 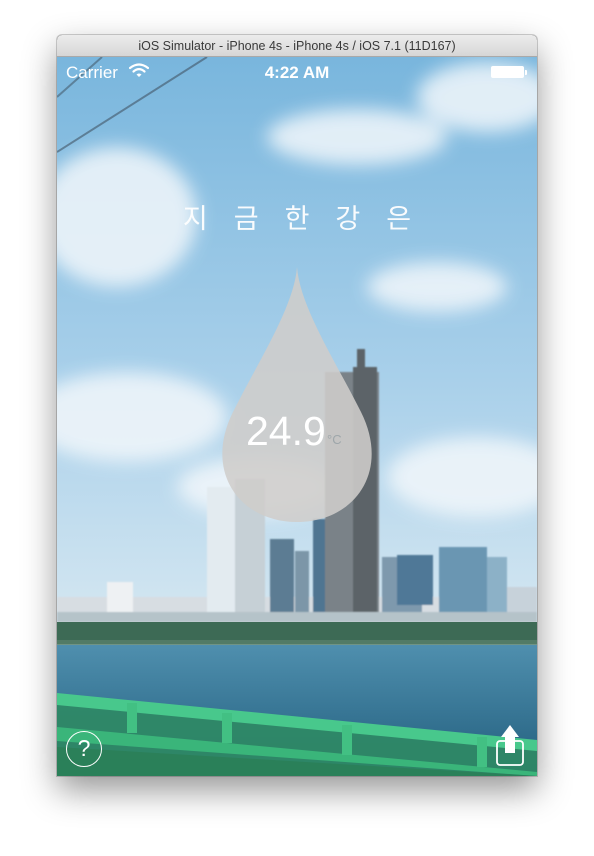 I want to click on temperature-unit: °C, so click(x=334, y=439).